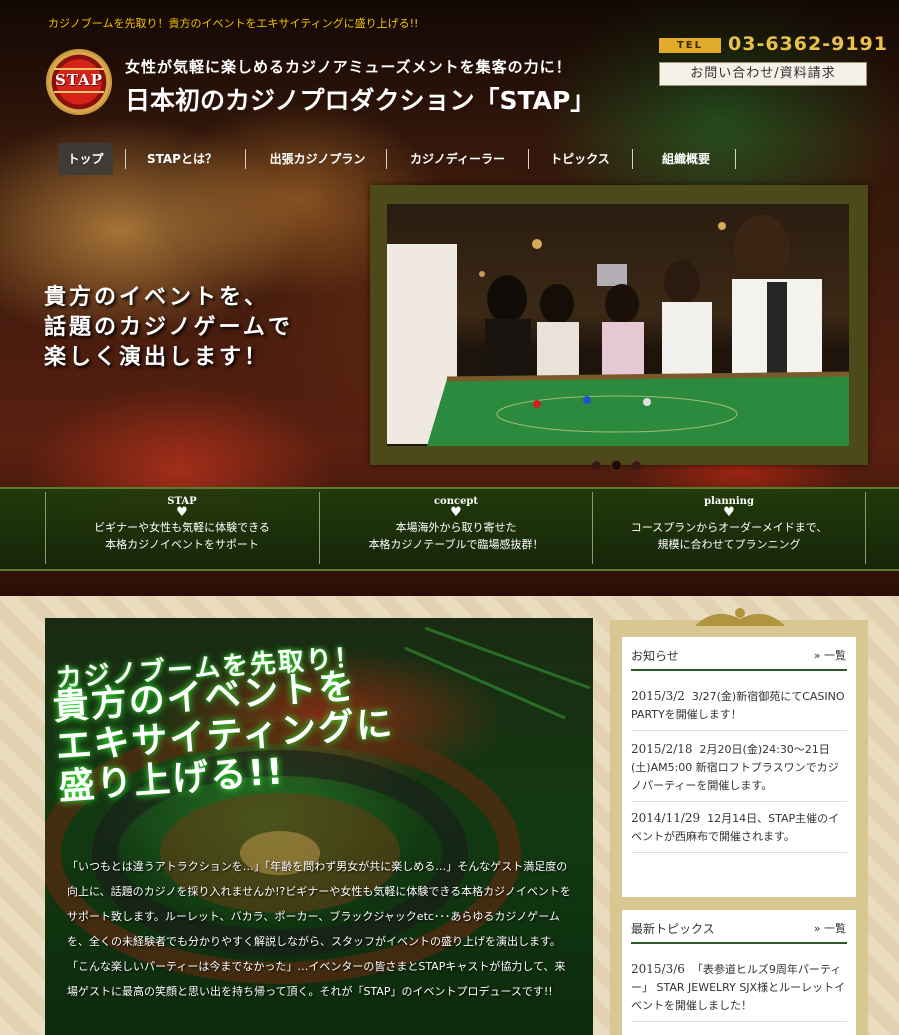 The height and width of the screenshot is (1035, 899). I want to click on topics-title: 最新トピックス, so click(673, 929).